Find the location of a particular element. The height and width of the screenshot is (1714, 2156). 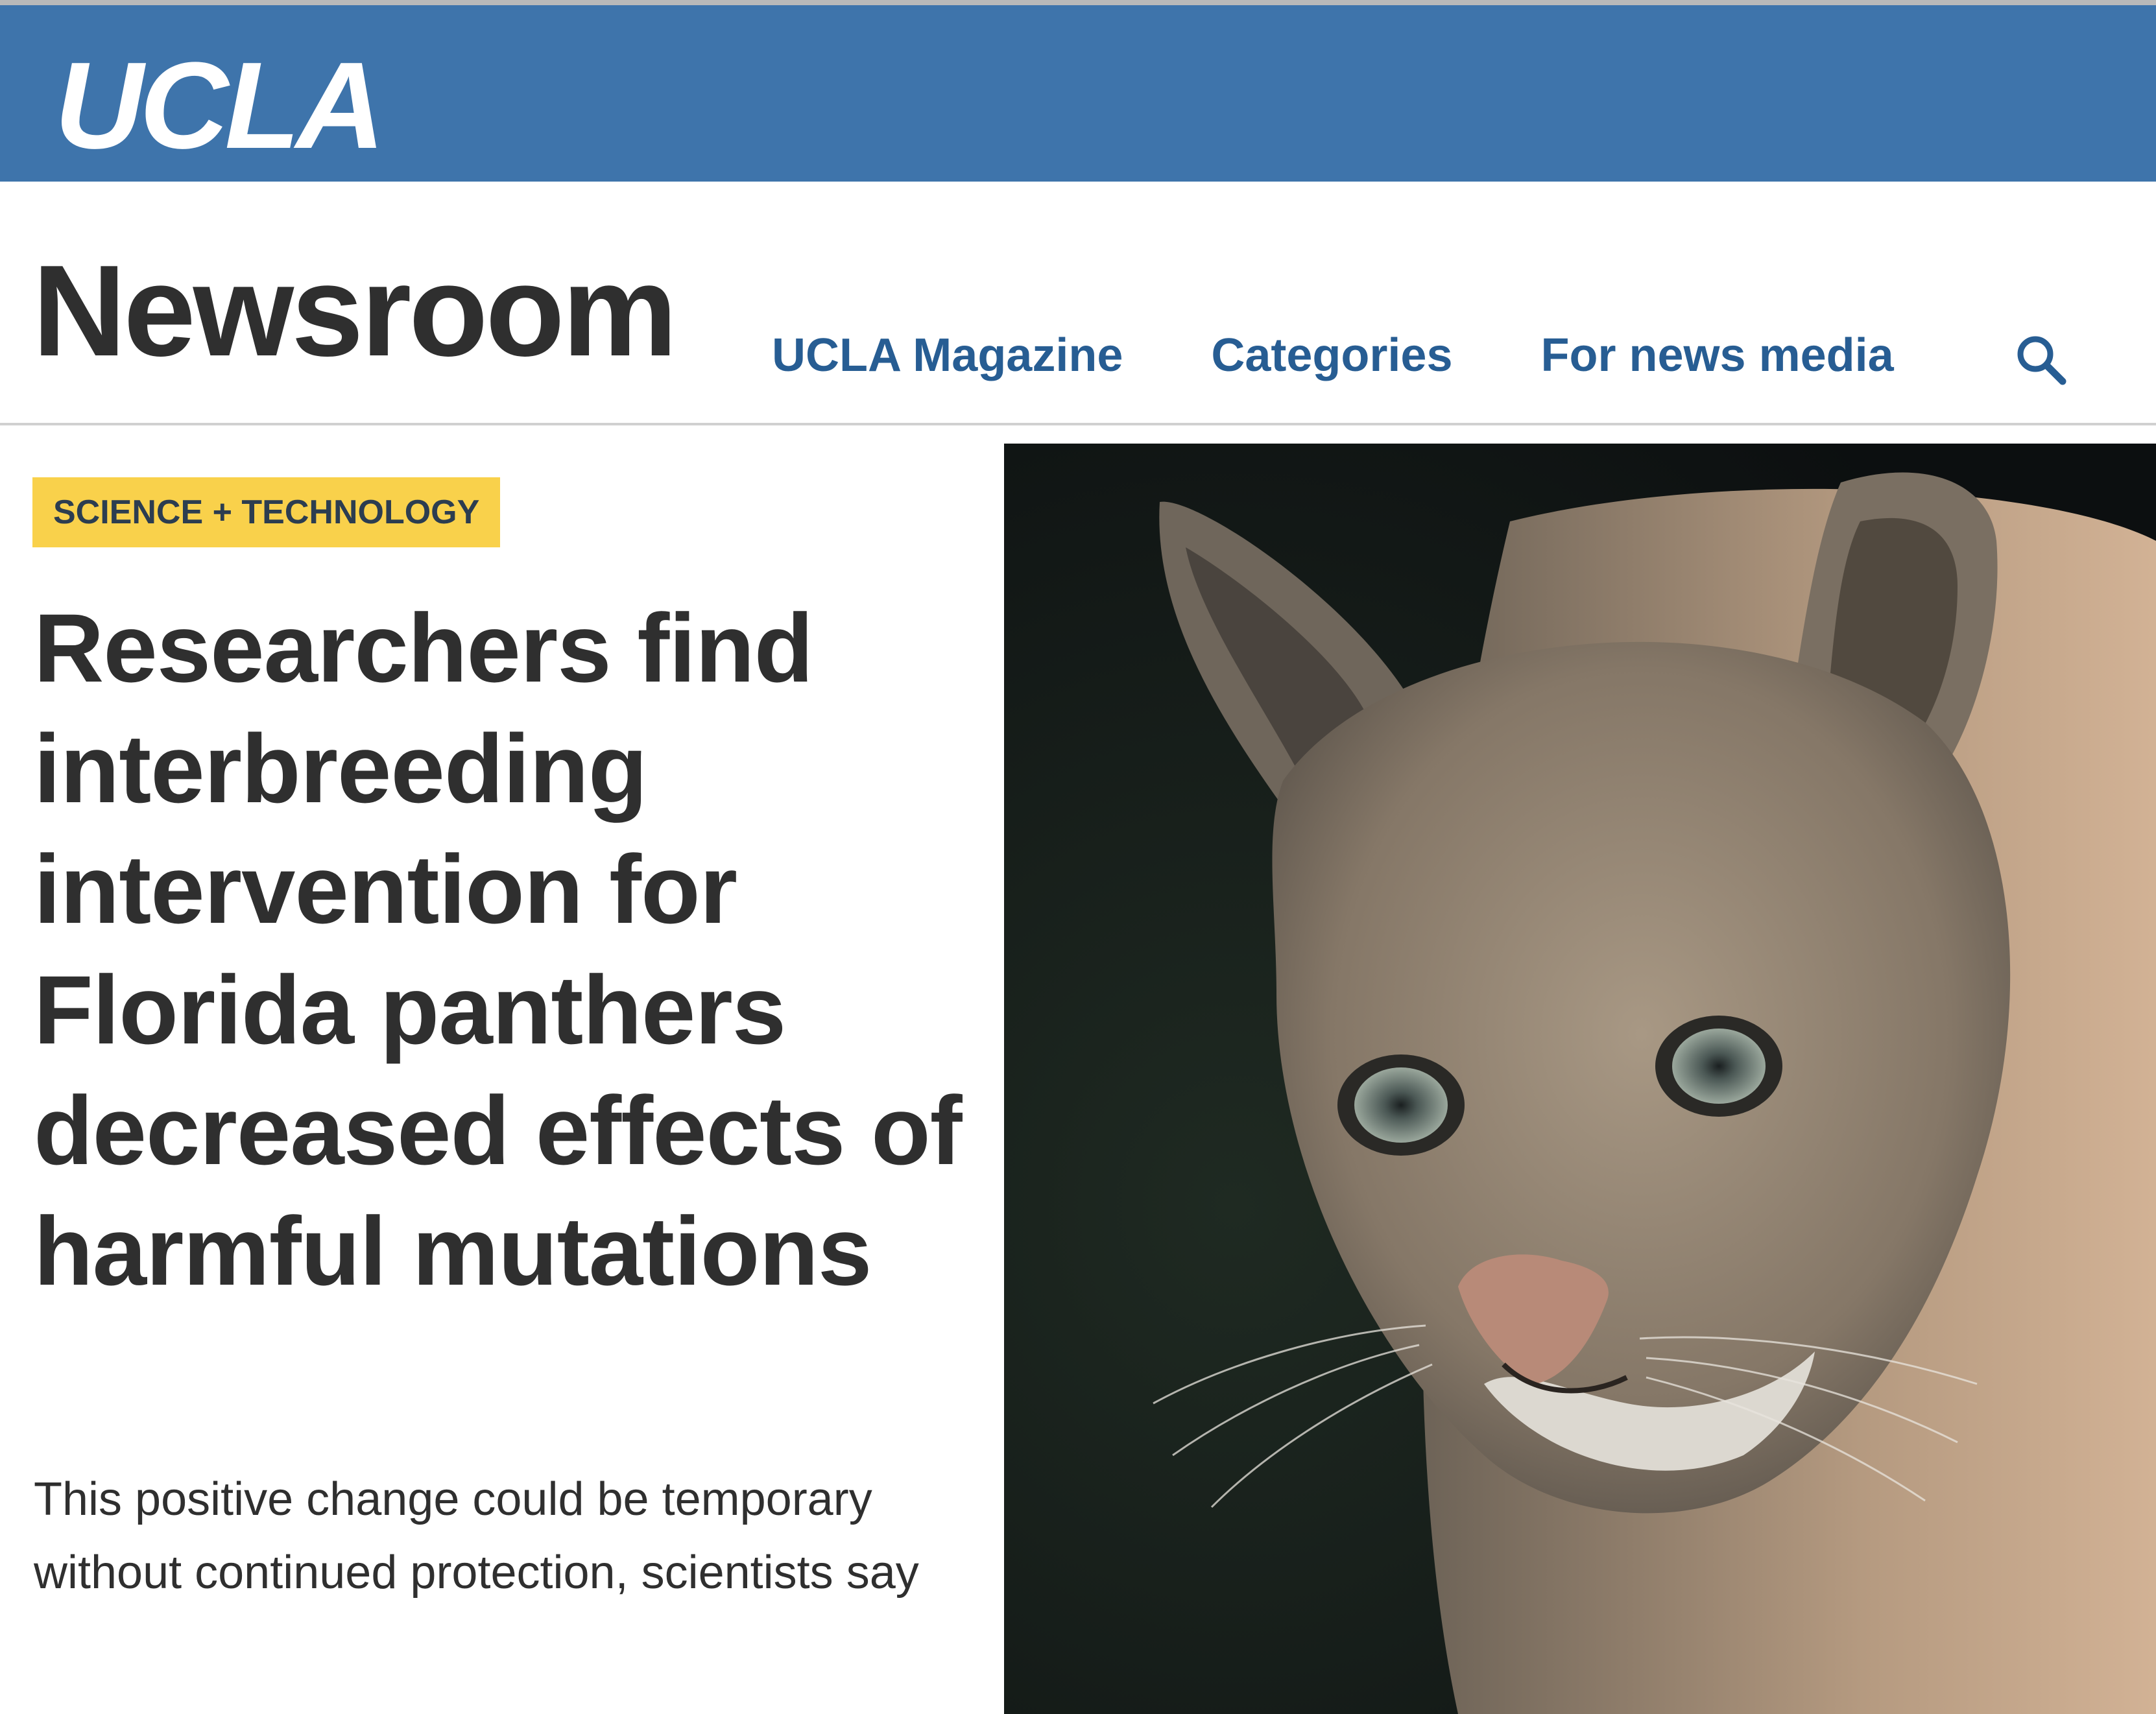

search-button is located at coordinates (2040, 359).